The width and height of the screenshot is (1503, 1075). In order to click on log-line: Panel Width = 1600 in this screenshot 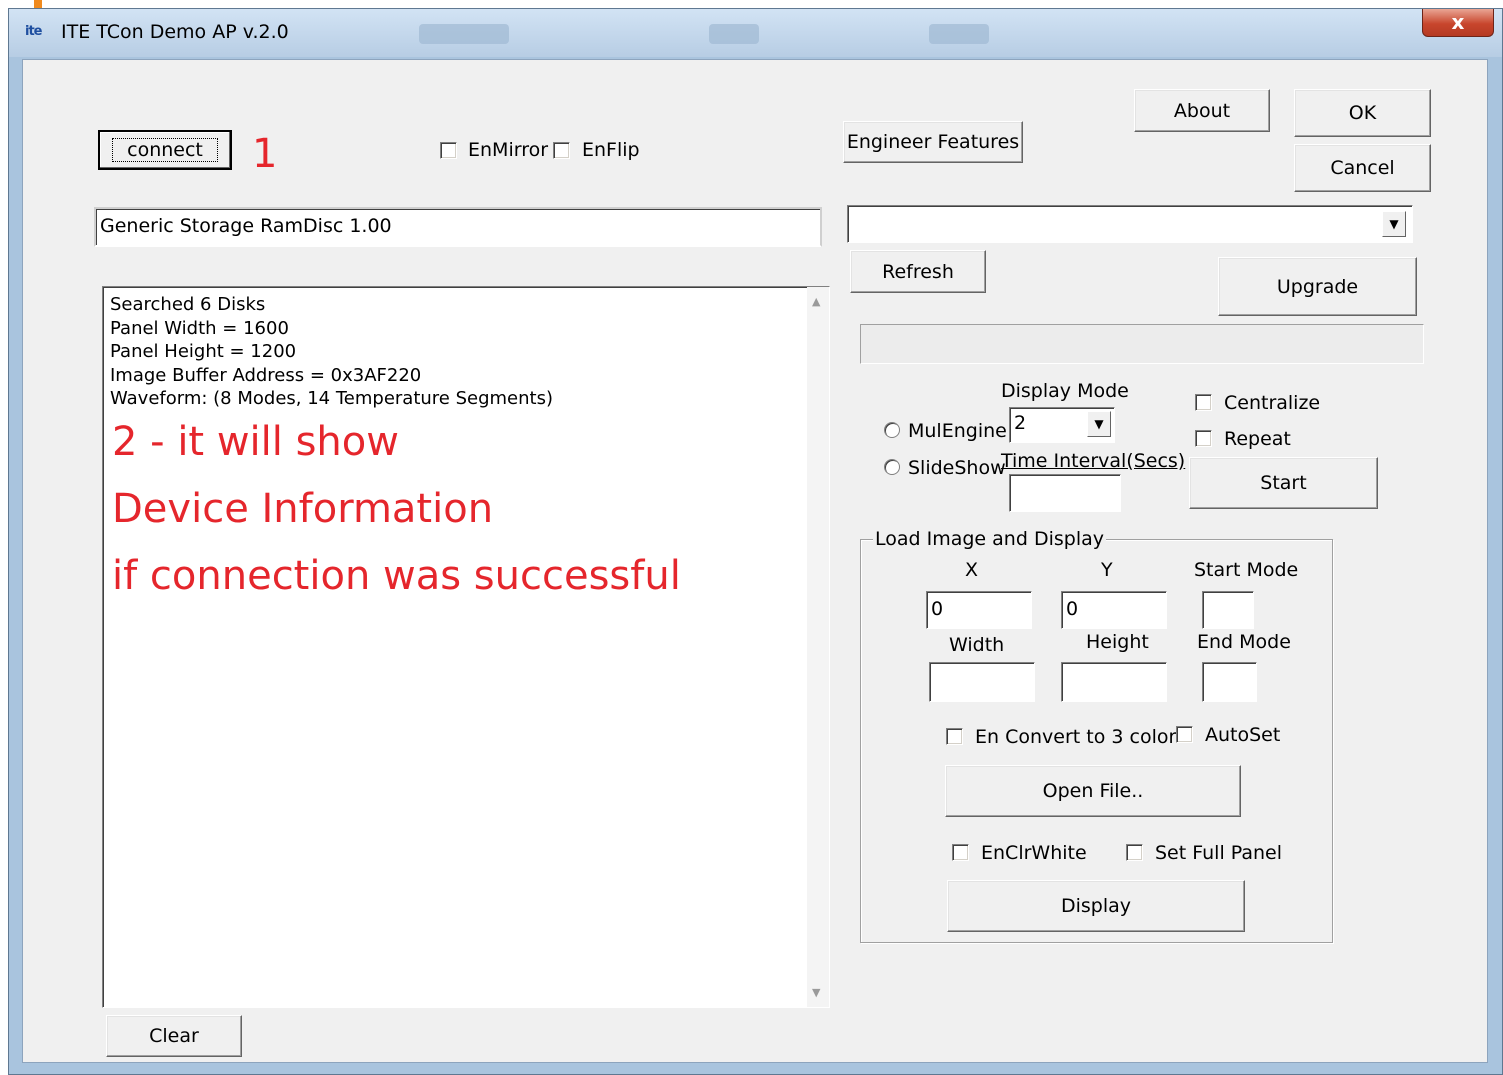, I will do `click(199, 328)`.